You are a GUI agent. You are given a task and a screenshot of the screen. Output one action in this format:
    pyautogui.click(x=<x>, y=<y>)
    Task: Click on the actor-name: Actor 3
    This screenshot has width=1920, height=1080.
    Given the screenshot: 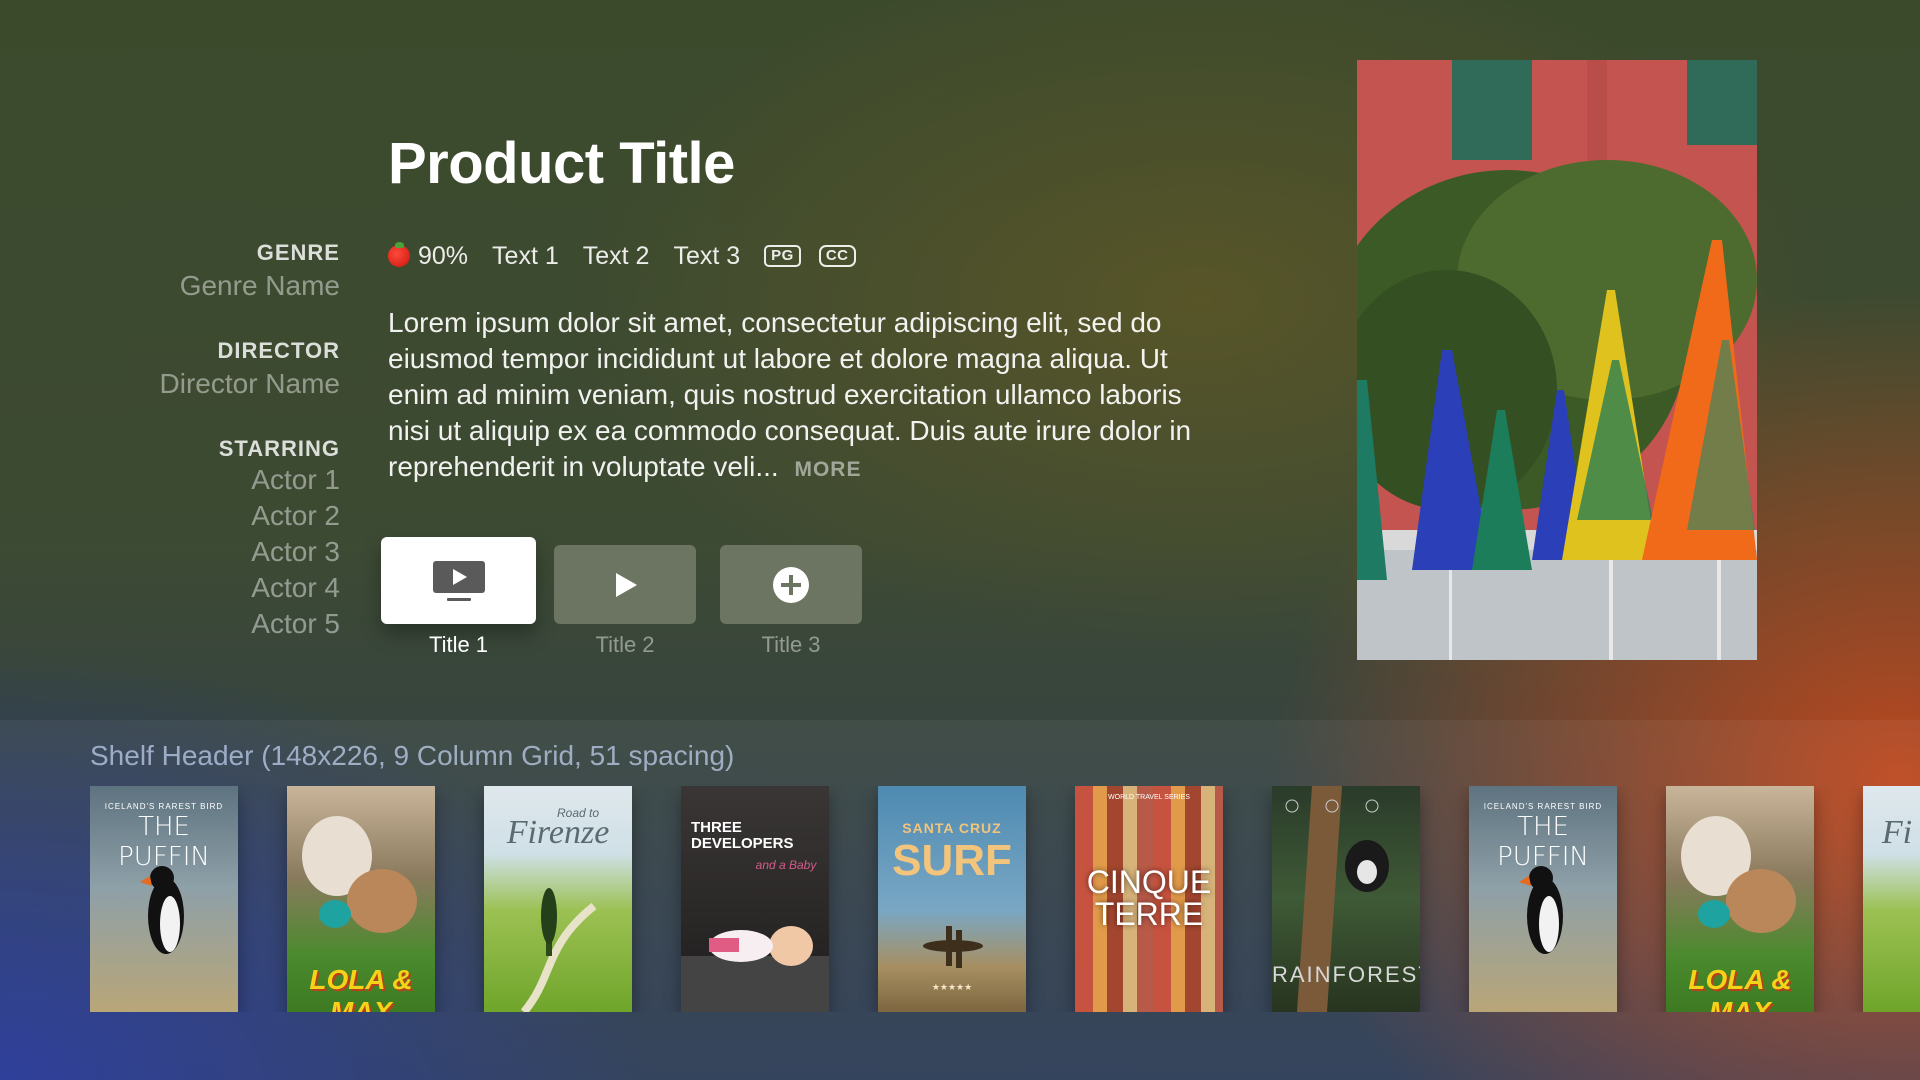 What is the action you would take?
    pyautogui.click(x=295, y=551)
    